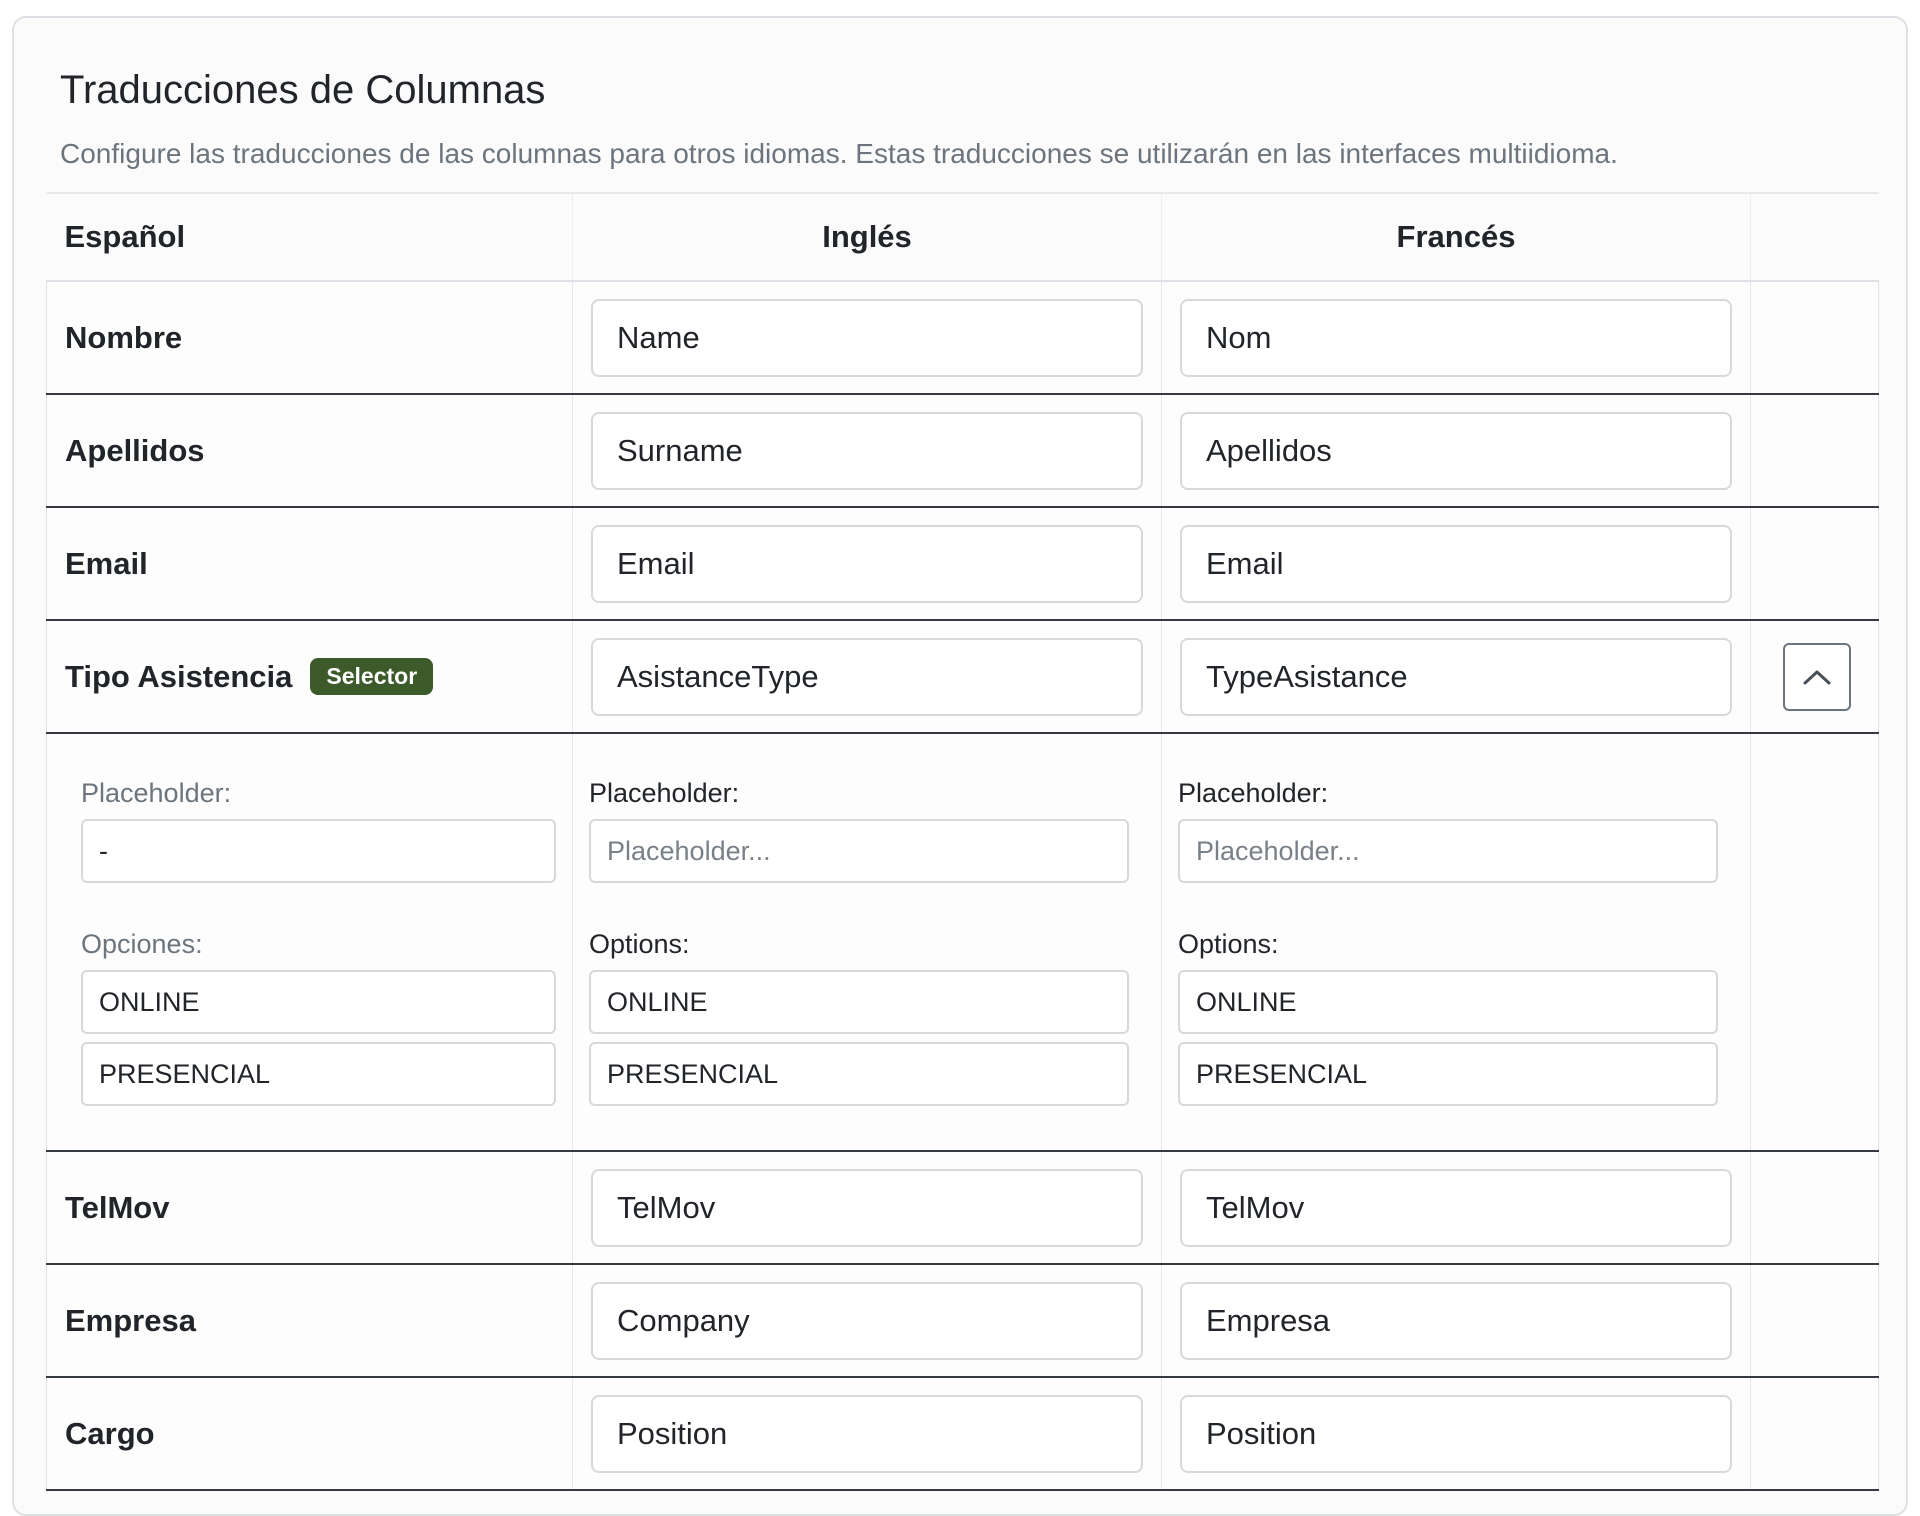  I want to click on column-name-es: Tipo Asistencia, so click(179, 676).